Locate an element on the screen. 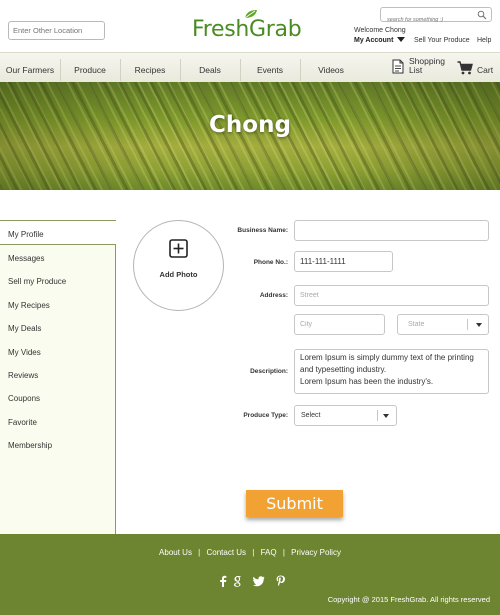 This screenshot has width=500, height=615. sidebar-item-my-vides: My Vides is located at coordinates (24, 352).